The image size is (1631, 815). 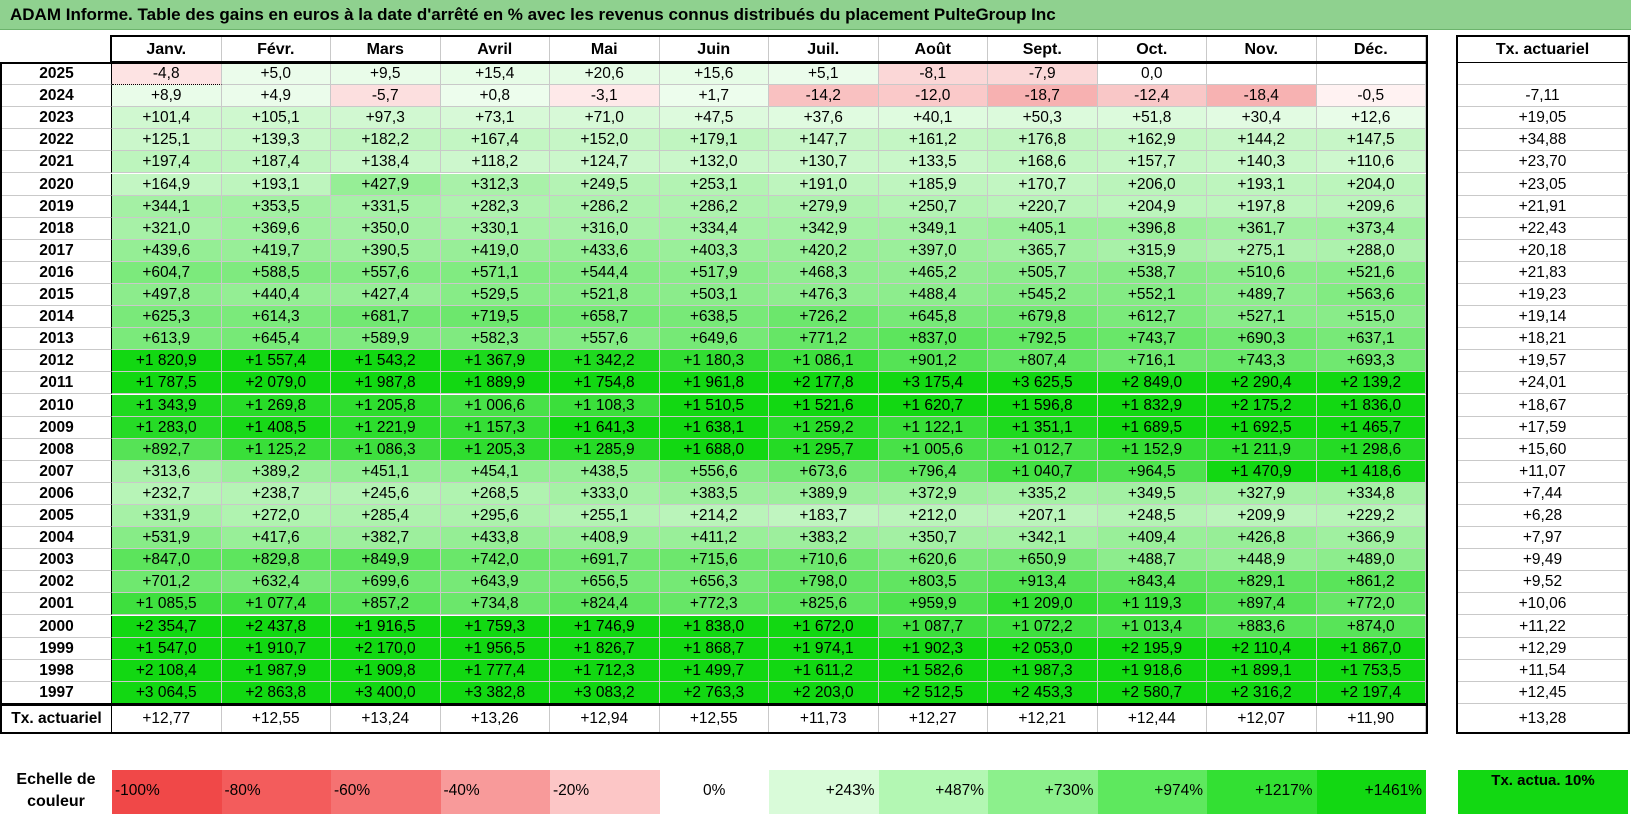 I want to click on scale-step: +730%, so click(x=1043, y=792).